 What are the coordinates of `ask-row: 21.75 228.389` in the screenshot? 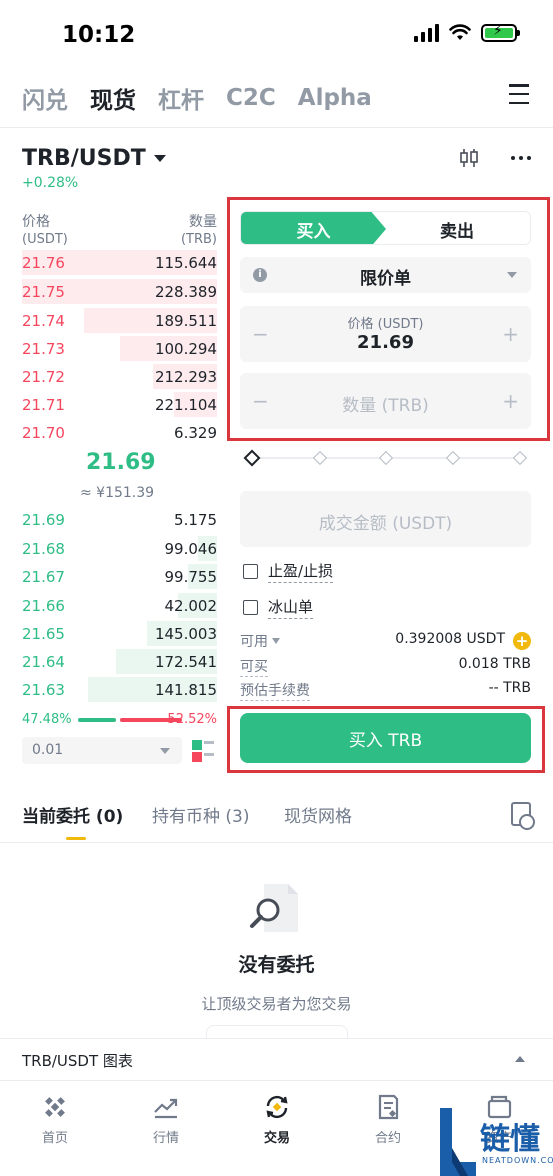 It's located at (119, 291).